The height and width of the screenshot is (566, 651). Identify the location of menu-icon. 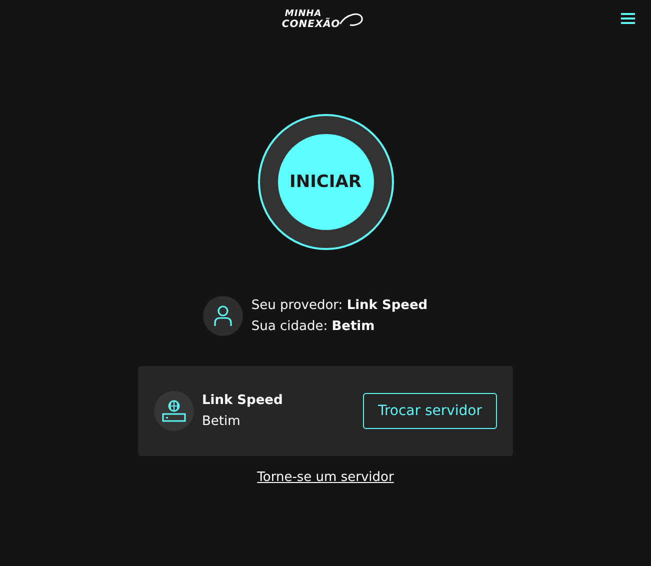
(628, 18).